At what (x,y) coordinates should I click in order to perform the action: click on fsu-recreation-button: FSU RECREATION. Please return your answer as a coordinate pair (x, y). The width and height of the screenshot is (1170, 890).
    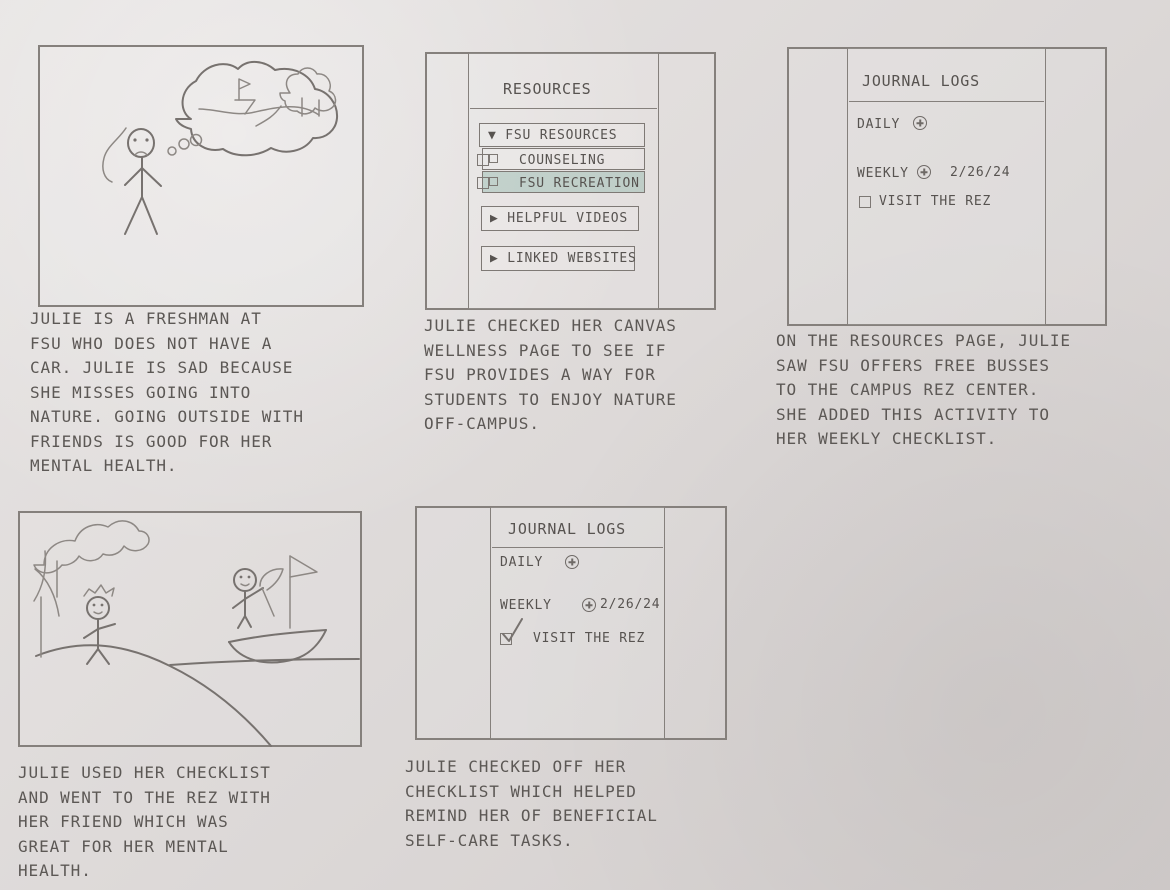
    Looking at the image, I should click on (561, 182).